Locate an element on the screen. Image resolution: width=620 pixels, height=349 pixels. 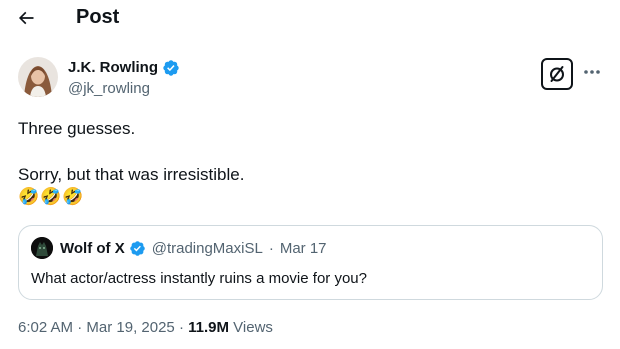
quote-avatar is located at coordinates (42, 248).